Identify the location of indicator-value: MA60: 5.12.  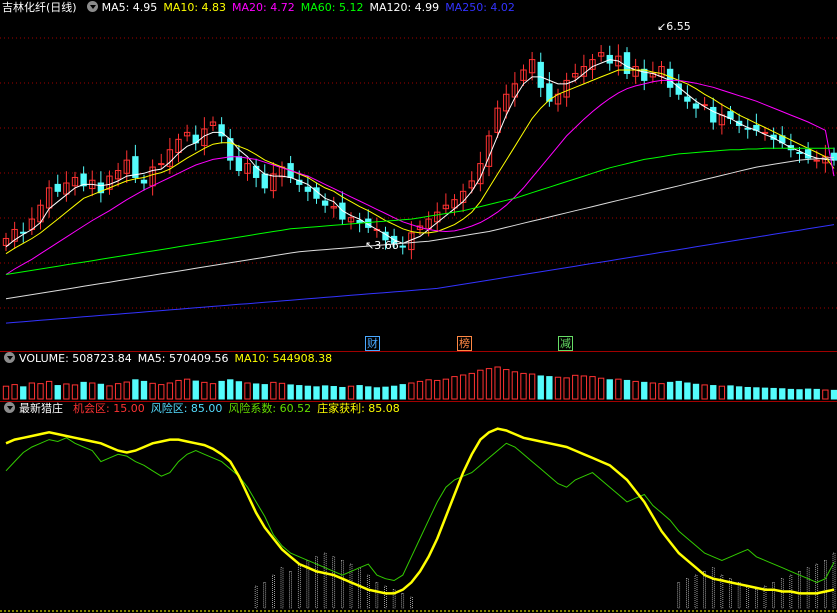
(332, 7).